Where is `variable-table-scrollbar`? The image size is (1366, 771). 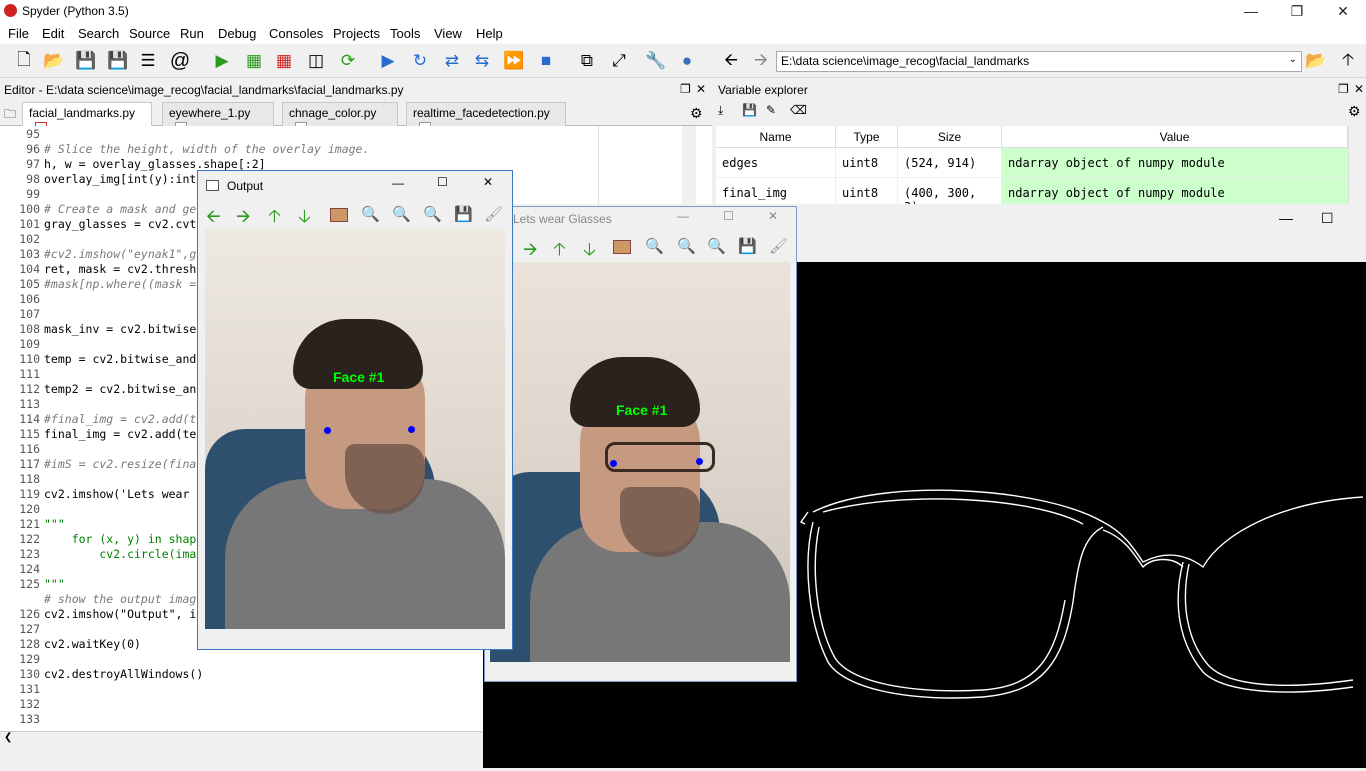
variable-table-scrollbar is located at coordinates (1356, 166).